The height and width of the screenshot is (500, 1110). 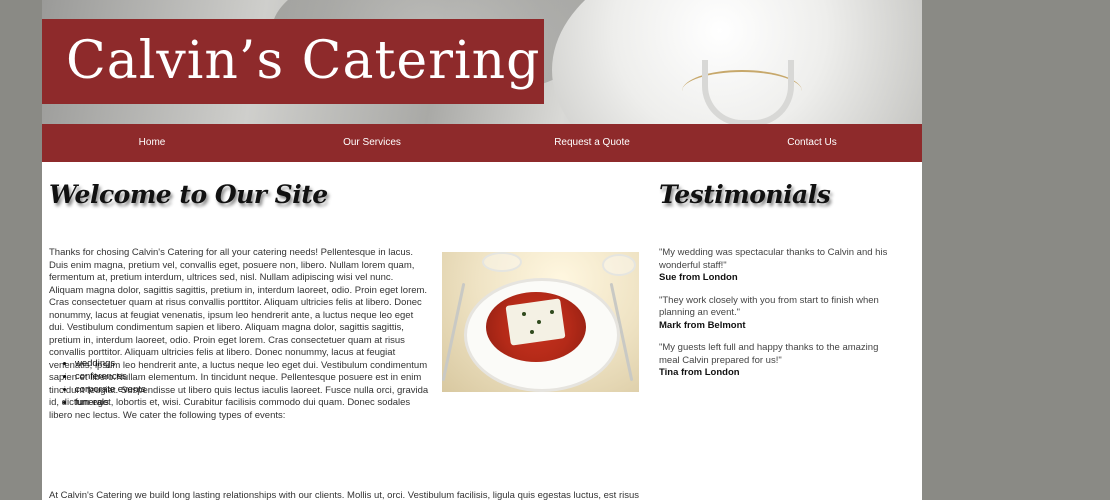 I want to click on list-item: weddings, so click(x=110, y=363).